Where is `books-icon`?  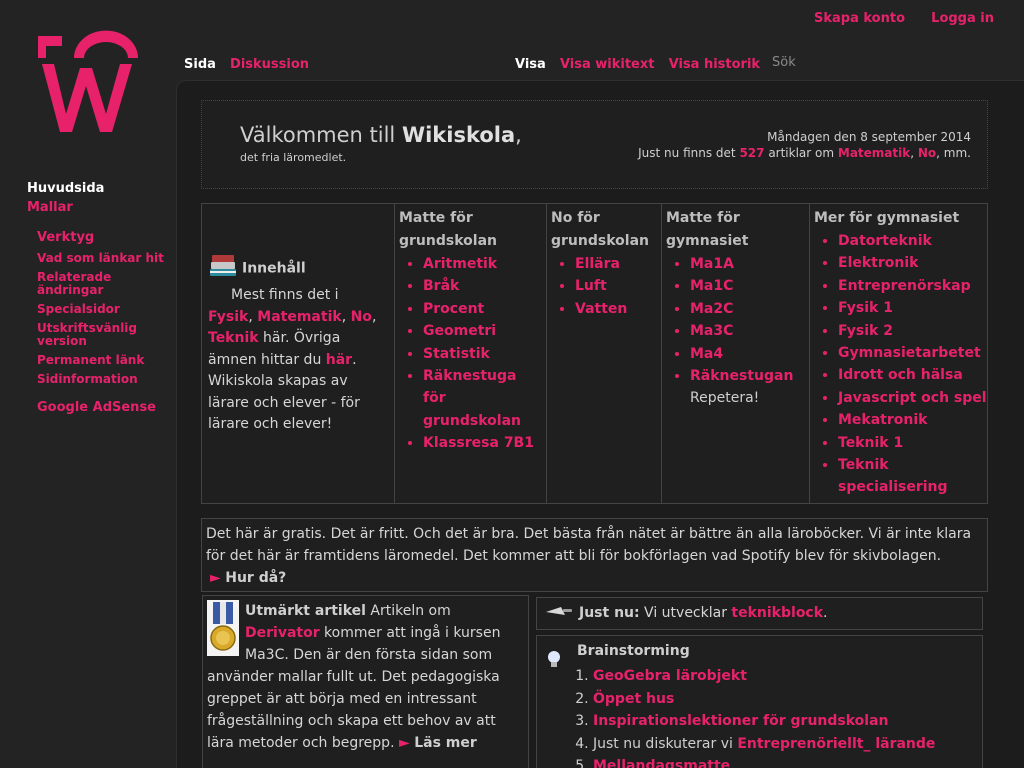 books-icon is located at coordinates (223, 268).